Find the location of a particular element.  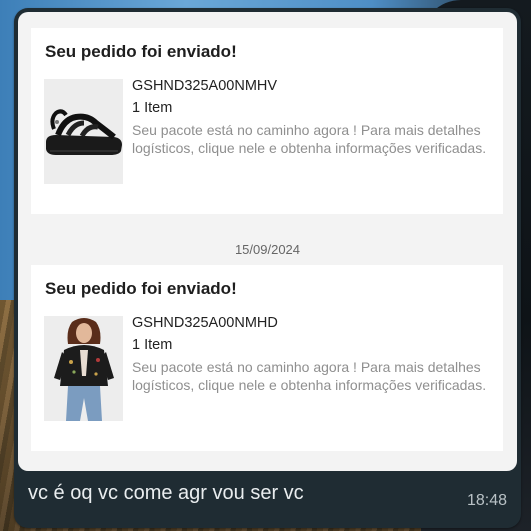

message-text: vc é oq vc come agr vou ser vc is located at coordinates (166, 493).